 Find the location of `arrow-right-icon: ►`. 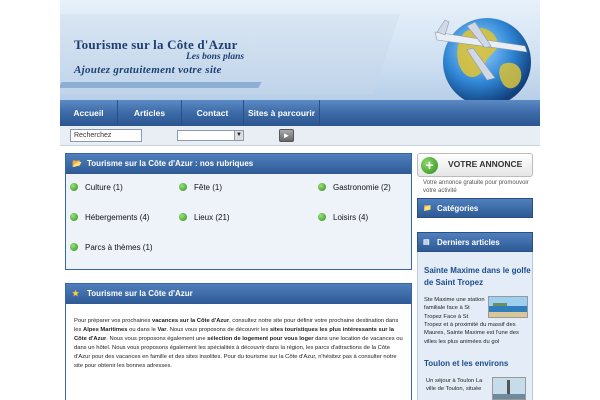

arrow-right-icon: ► is located at coordinates (286, 135).